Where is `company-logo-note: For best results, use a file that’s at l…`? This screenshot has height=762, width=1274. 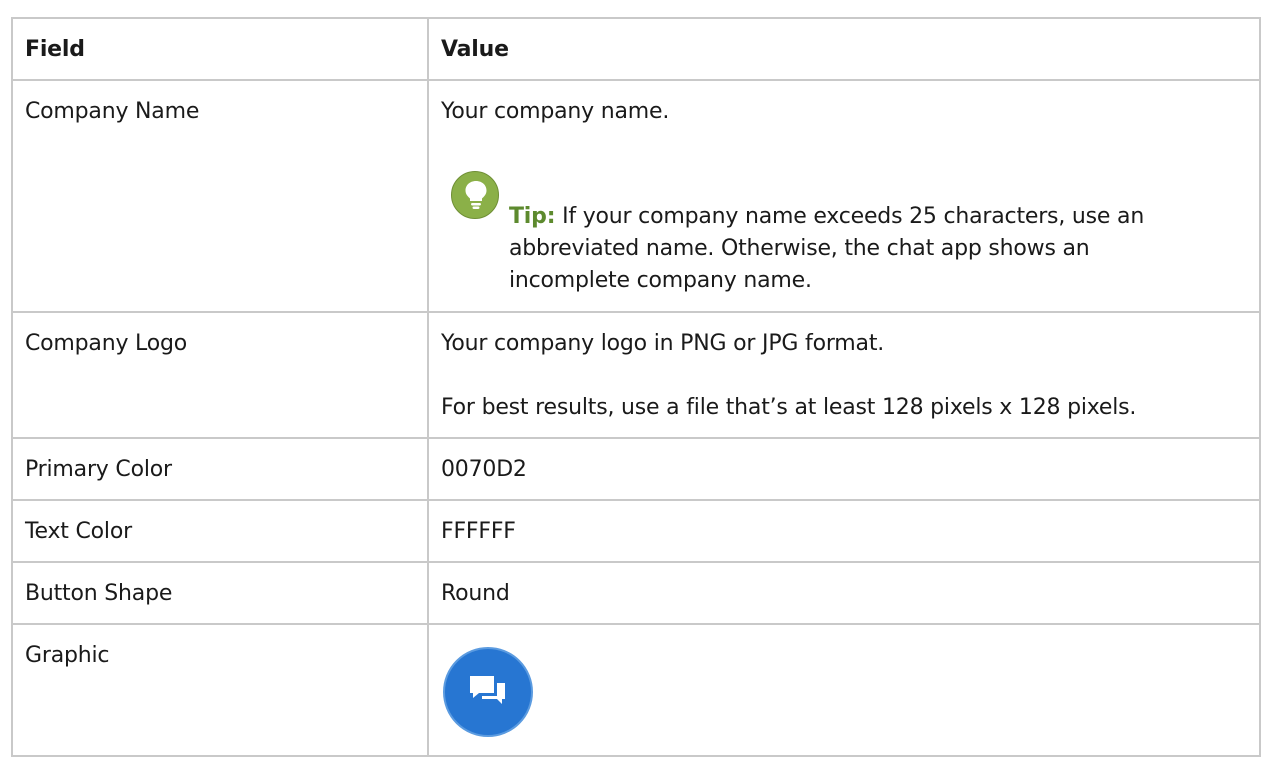
company-logo-note: For best results, use a file that’s at l… is located at coordinates (789, 407).